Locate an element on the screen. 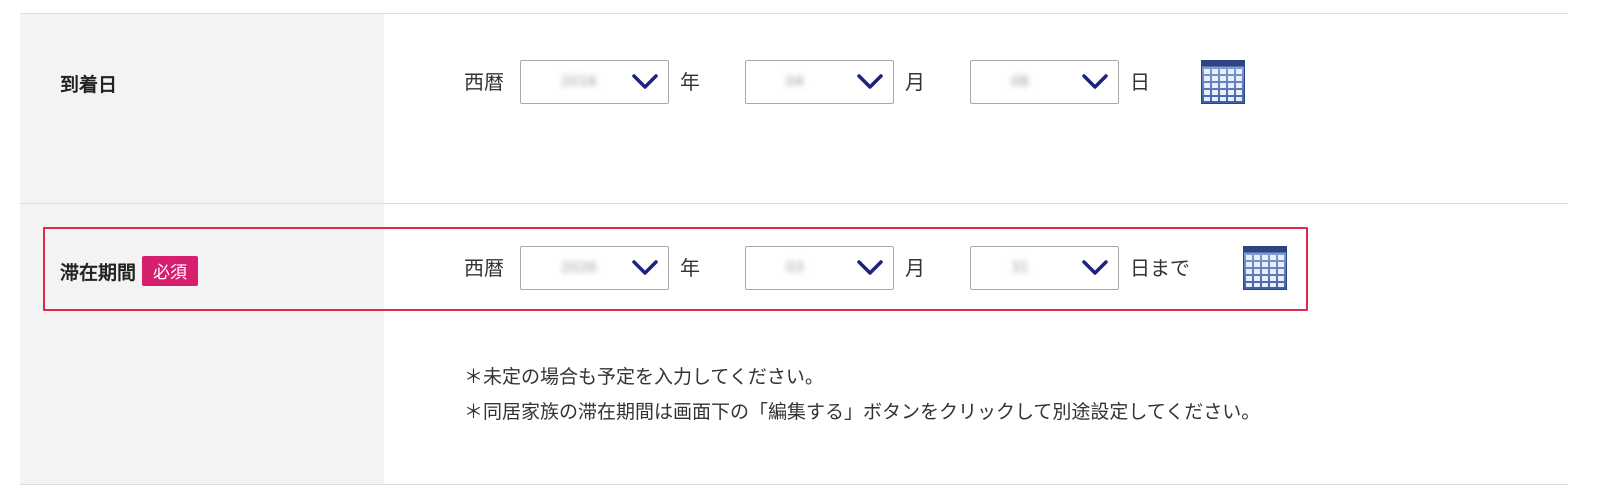 This screenshot has height=497, width=1600. arrival-era-label: 西暦 is located at coordinates (484, 82).